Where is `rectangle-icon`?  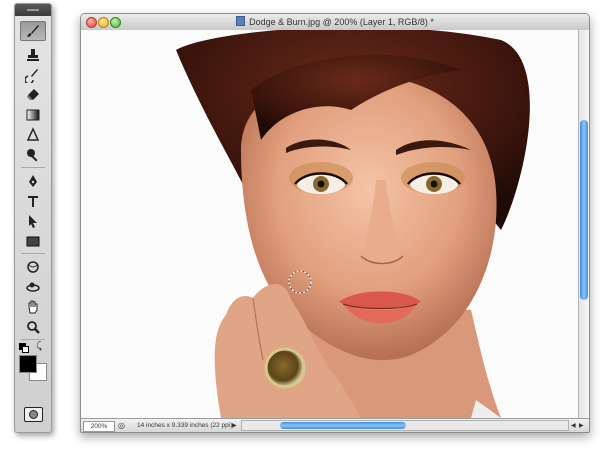
rectangle-icon is located at coordinates (33, 241).